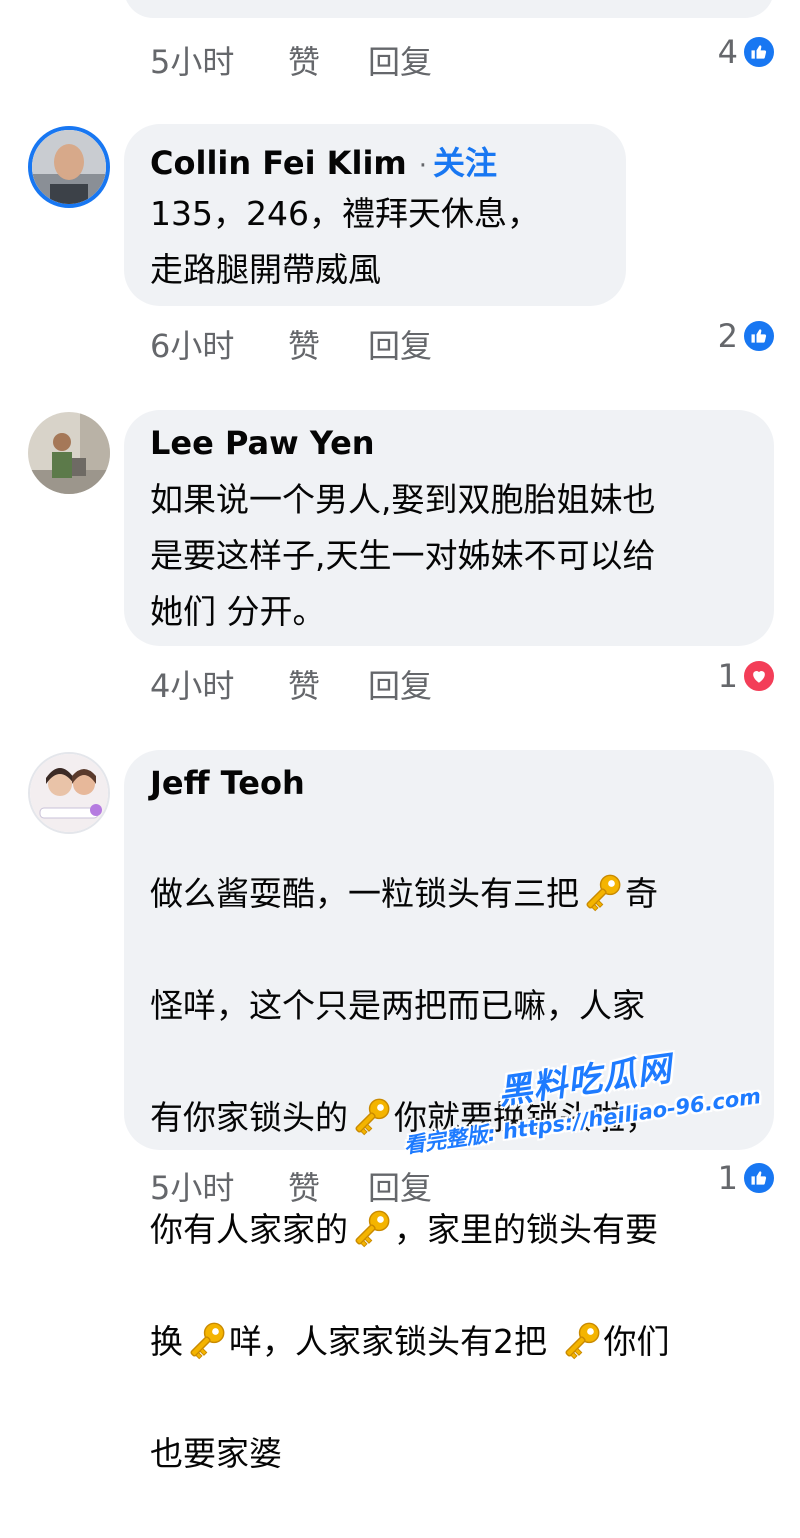  Describe the element at coordinates (397, 1005) in the screenshot. I see `text-segment: 怪咩，这个只是两把而已嘛，人家` at that location.